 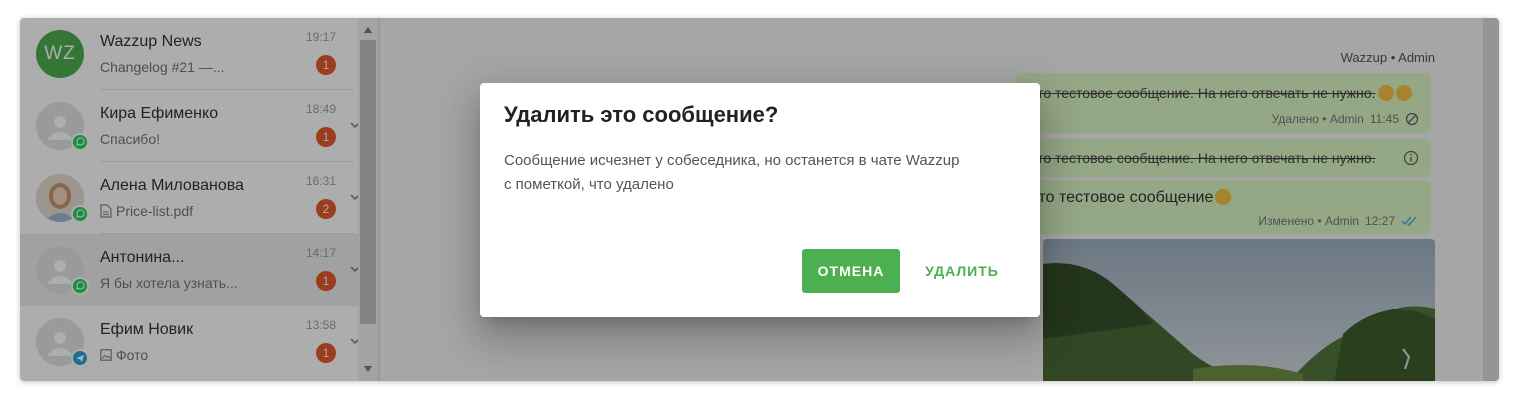 What do you see at coordinates (962, 271) in the screenshot?
I see `delete-button: УДАЛИТЬ` at bounding box center [962, 271].